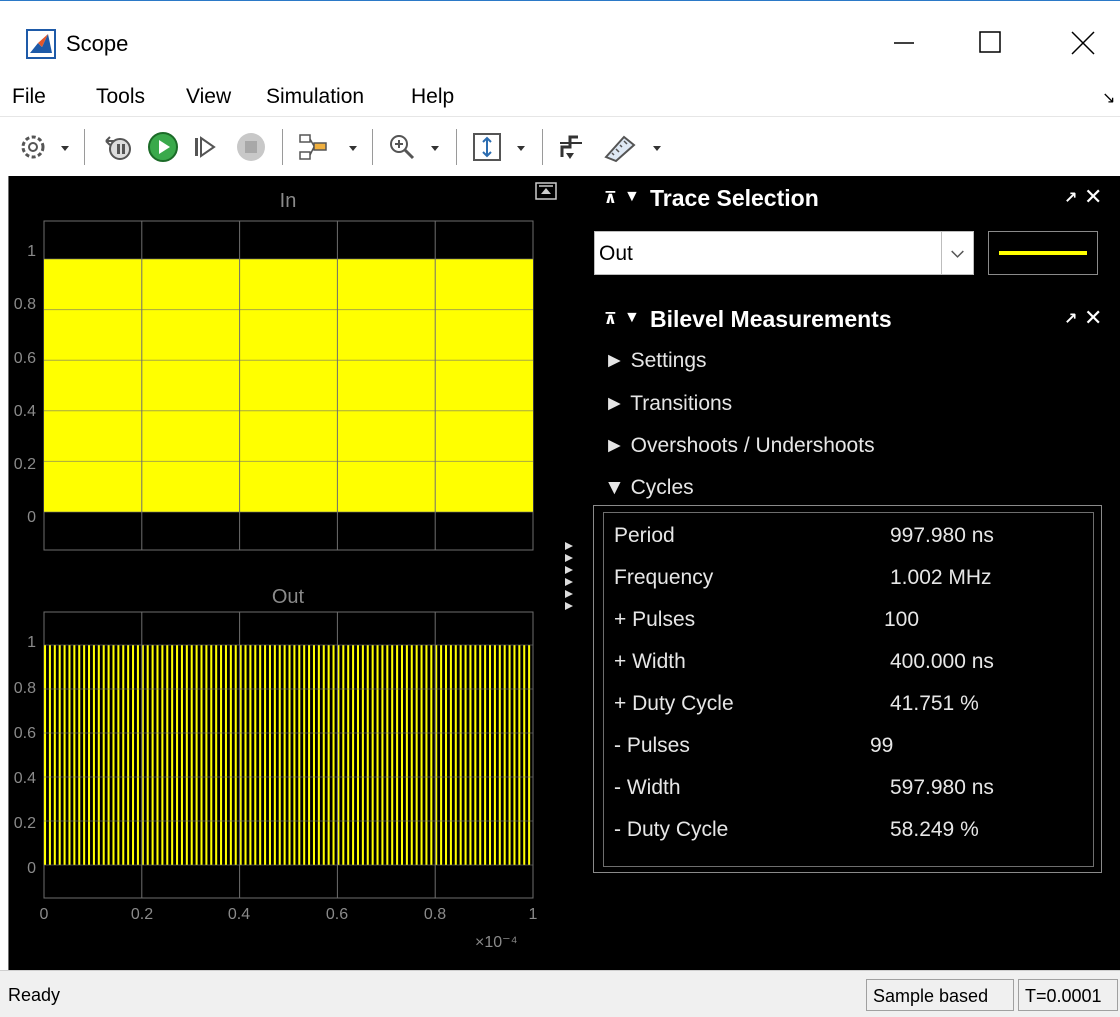 The image size is (1120, 1017). I want to click on signal-band, so click(288, 385).